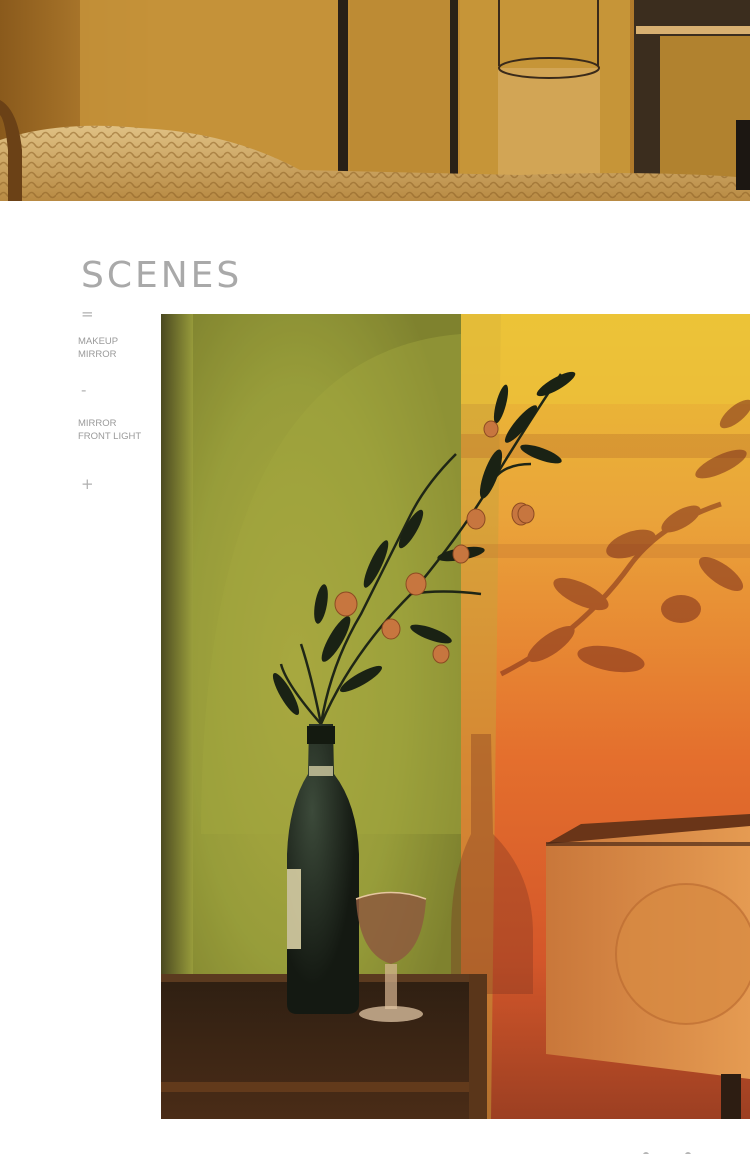 The image size is (750, 1154). I want to click on scene-label-line: FRONT LIGHT, so click(110, 436).